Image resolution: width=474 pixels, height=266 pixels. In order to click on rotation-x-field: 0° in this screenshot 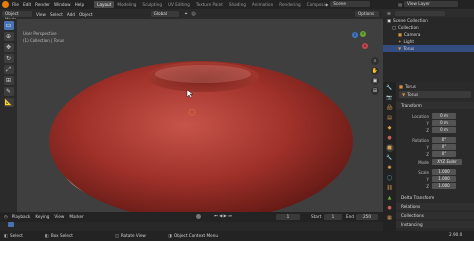, I will do `click(444, 140)`.